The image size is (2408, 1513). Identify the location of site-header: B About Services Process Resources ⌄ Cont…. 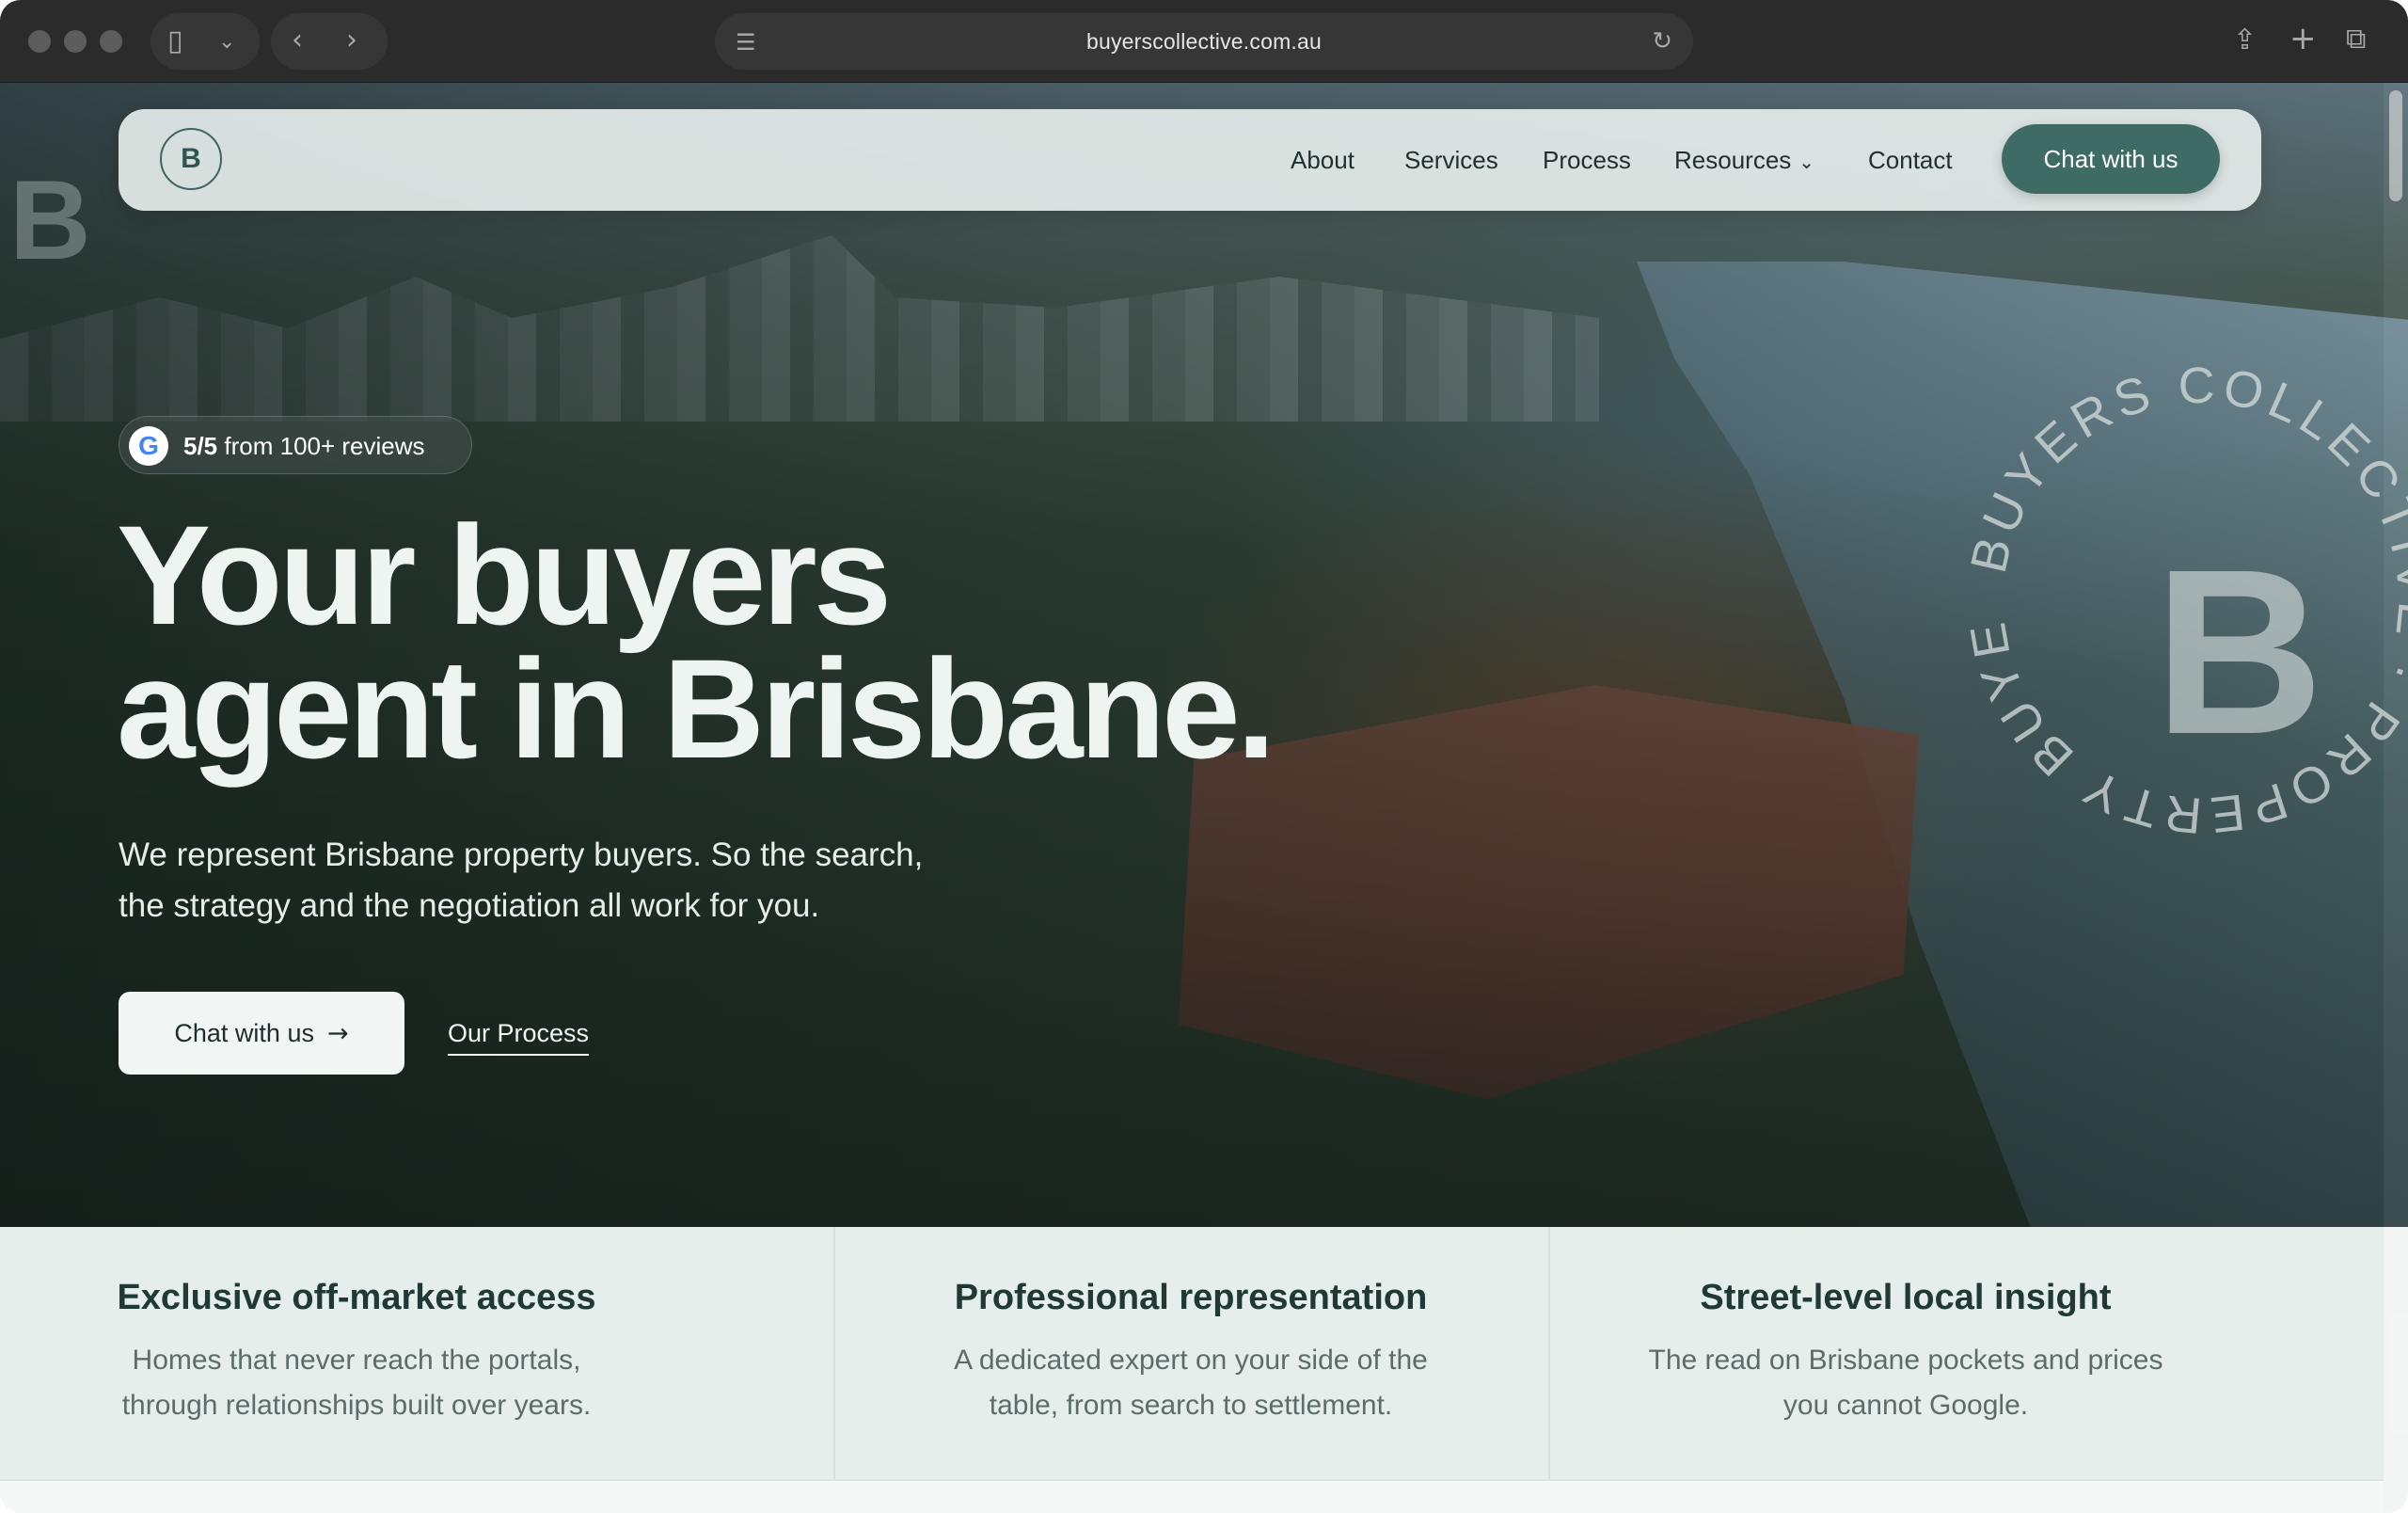
(1190, 160).